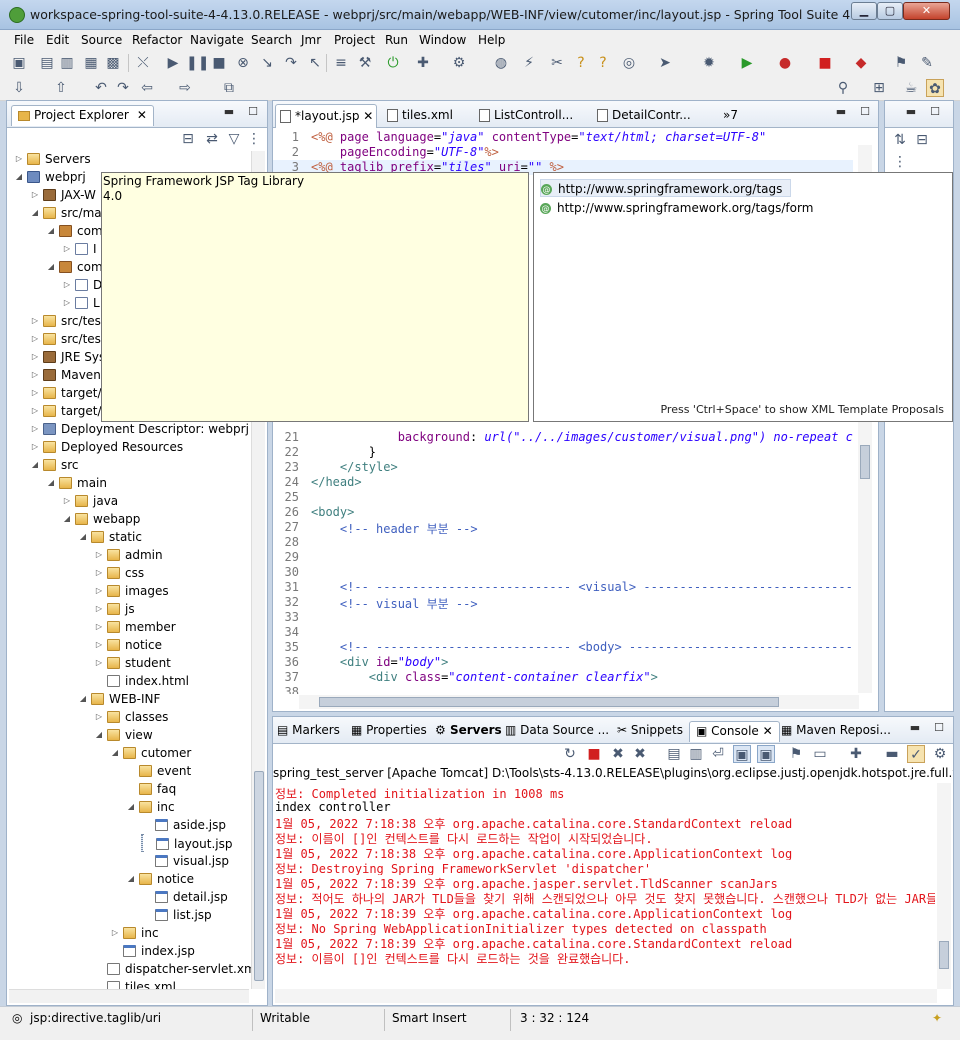 This screenshot has width=960, height=1040. Describe the element at coordinates (563, 689) in the screenshot. I see `code-line: 38` at that location.